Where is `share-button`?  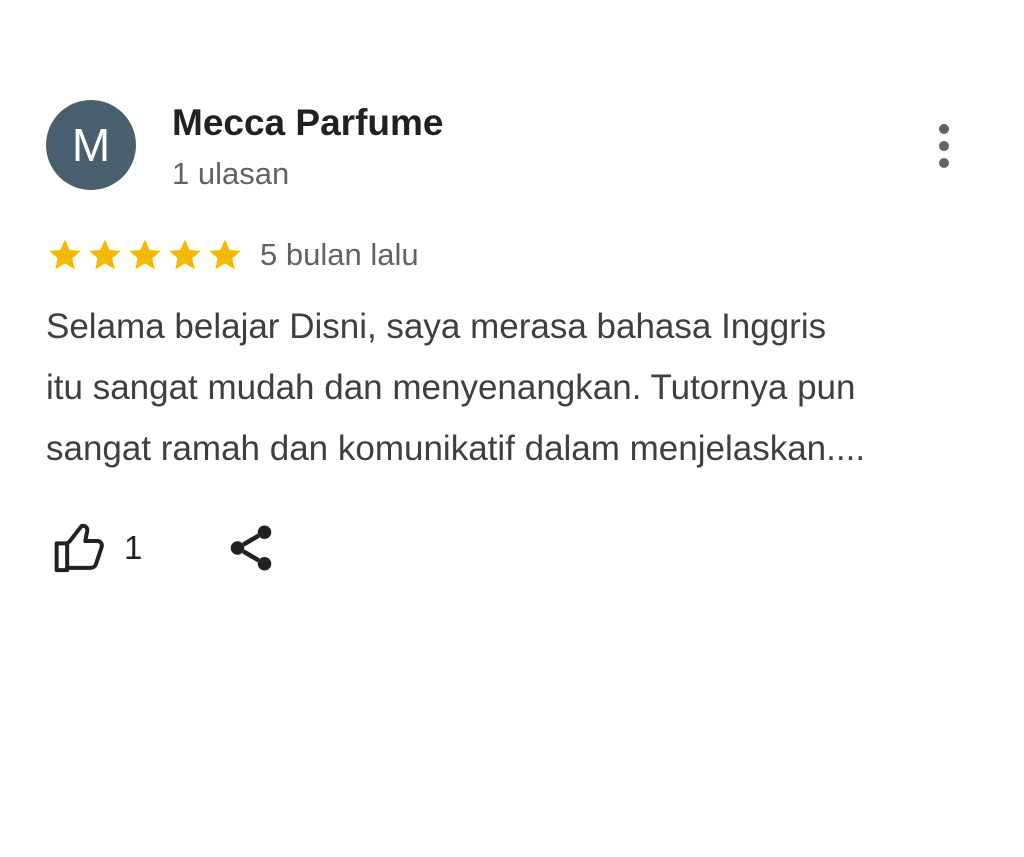 share-button is located at coordinates (251, 548).